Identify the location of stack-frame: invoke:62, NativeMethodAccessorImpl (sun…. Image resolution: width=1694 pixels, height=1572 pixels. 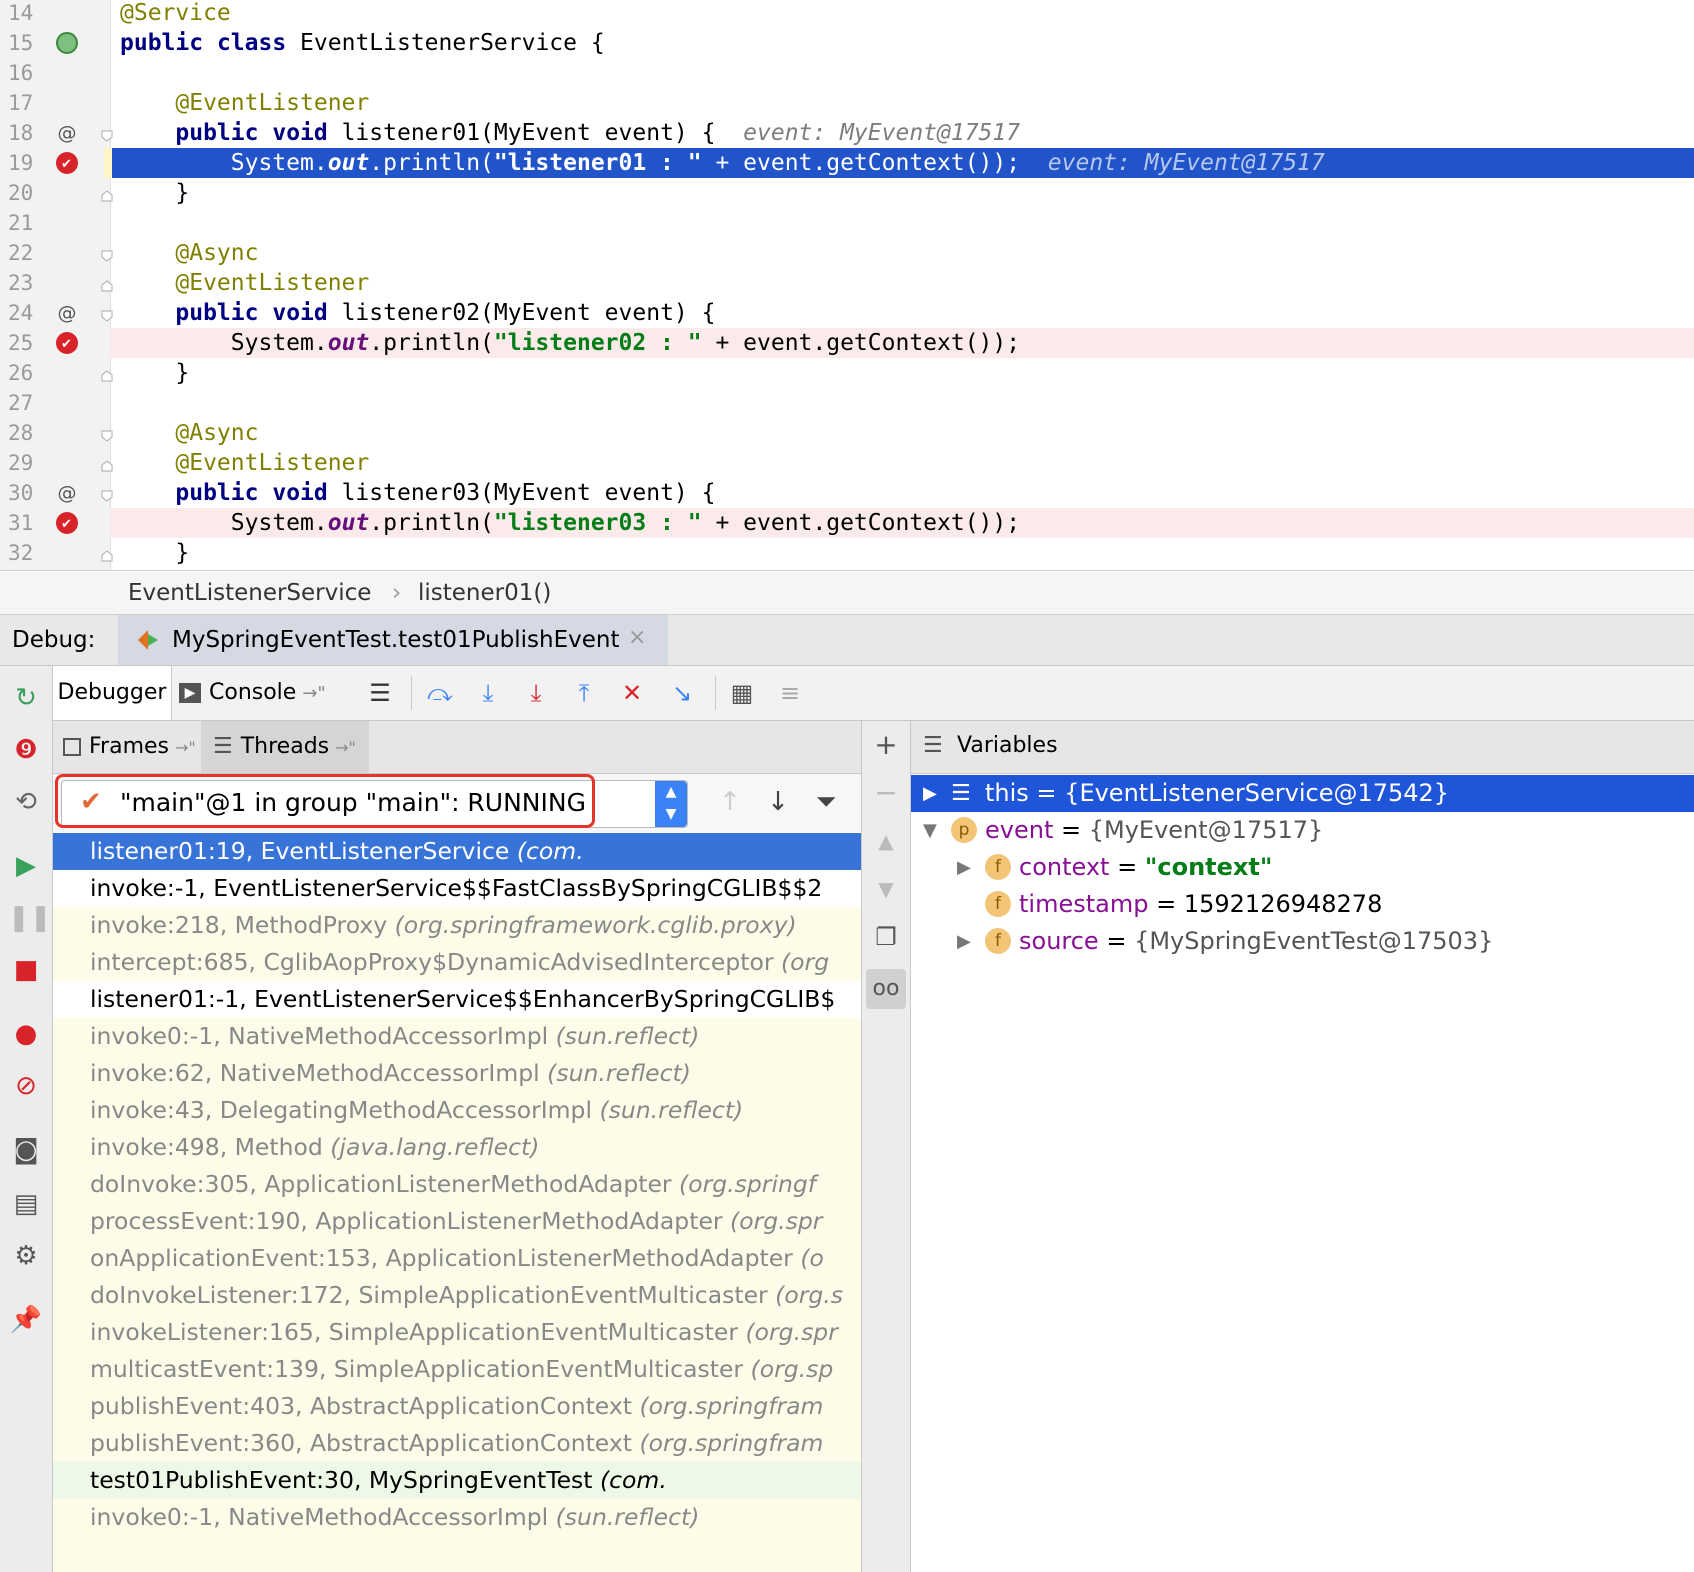
(457, 1073).